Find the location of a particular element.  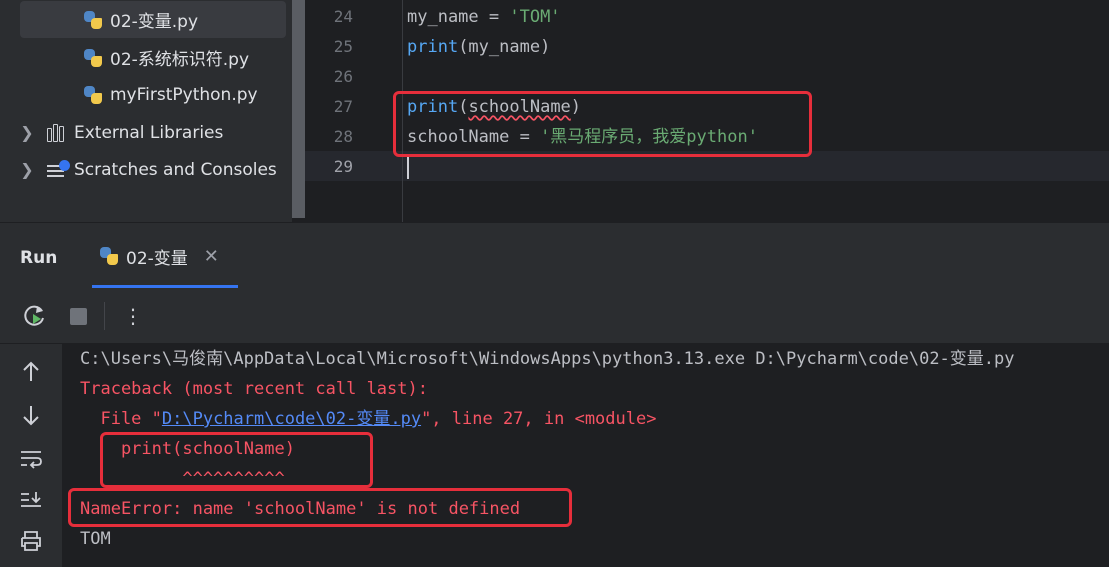

close-icon: ✕ is located at coordinates (211, 256).